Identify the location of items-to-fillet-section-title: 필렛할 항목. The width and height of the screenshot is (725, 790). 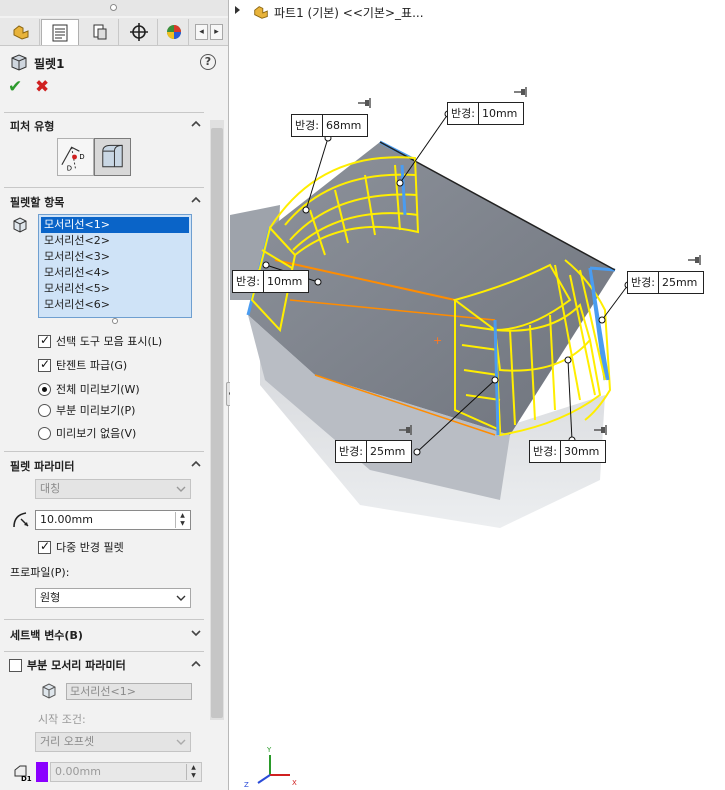
(37, 202).